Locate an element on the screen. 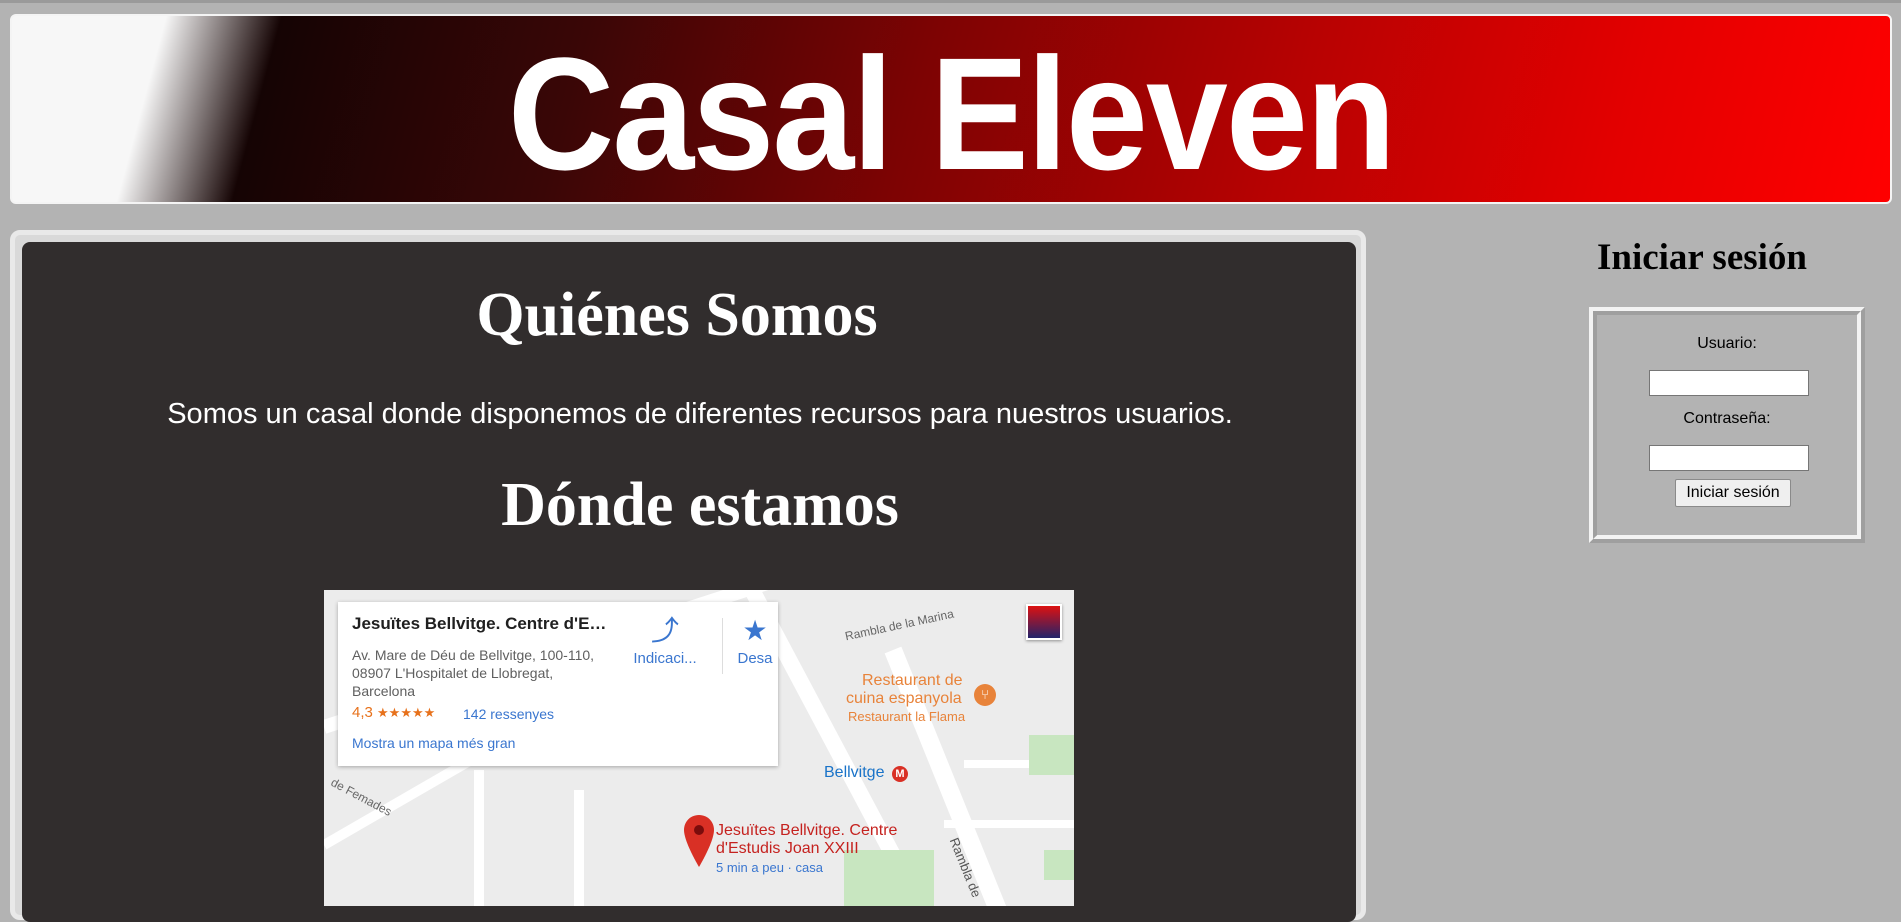 This screenshot has width=1901, height=922. reviews-link: 142 ressenyes is located at coordinates (508, 714).